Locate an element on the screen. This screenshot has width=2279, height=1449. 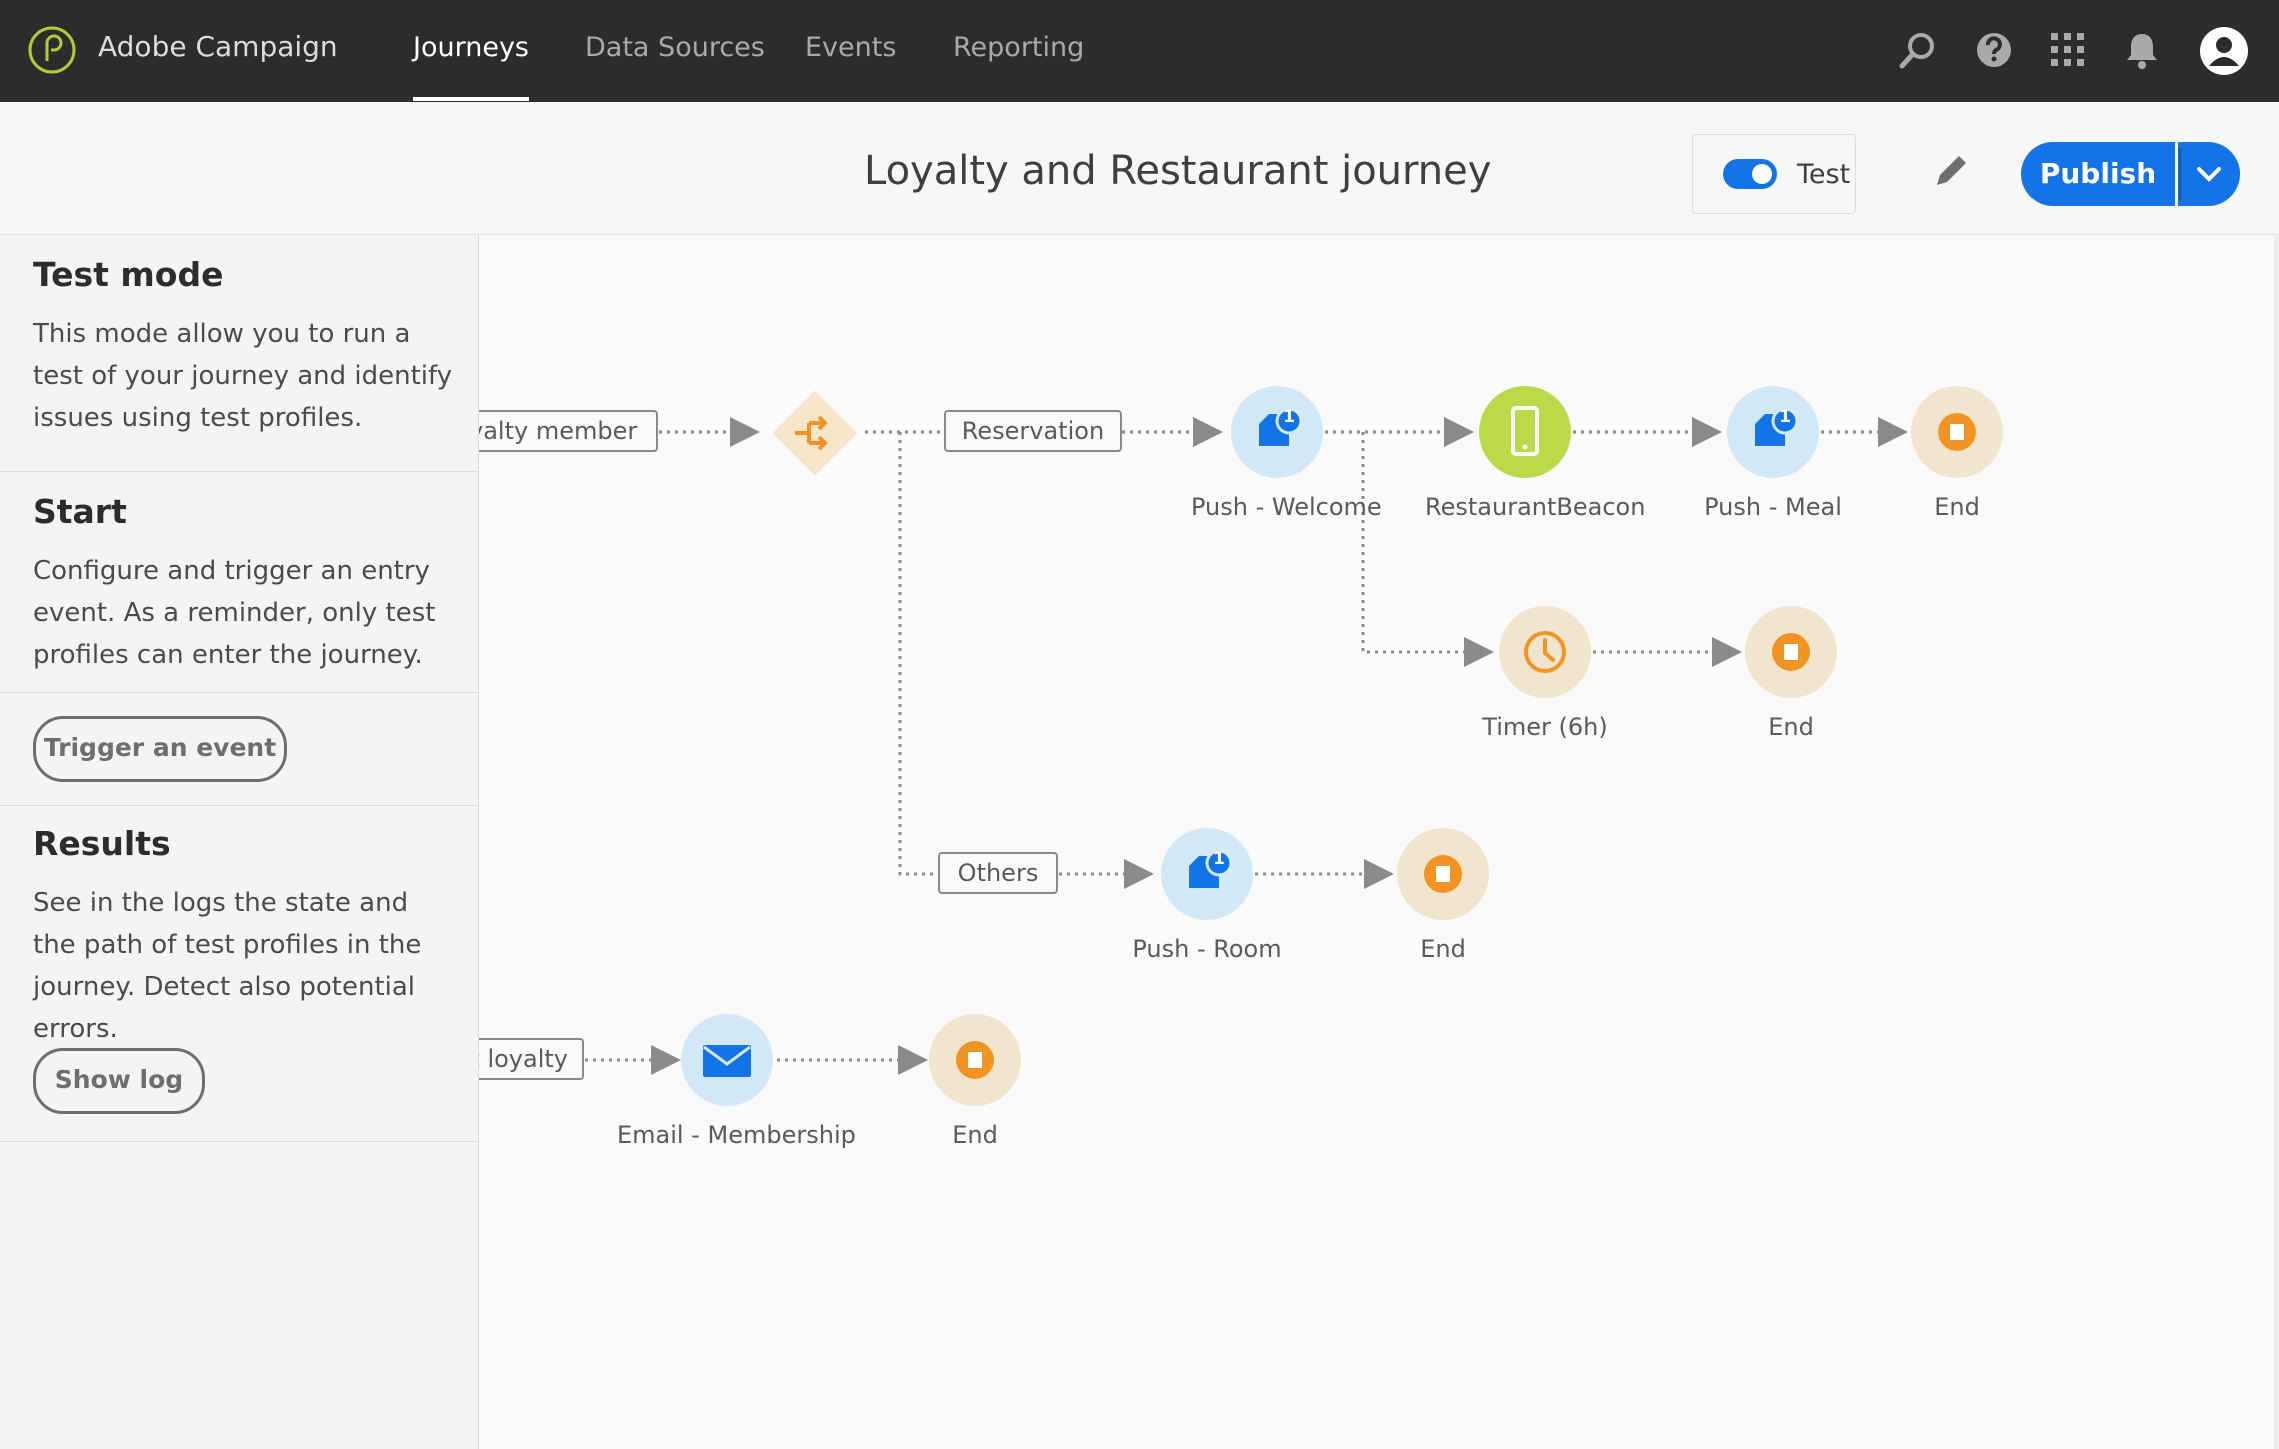
path-label-reservation: Reservation is located at coordinates (1033, 431).